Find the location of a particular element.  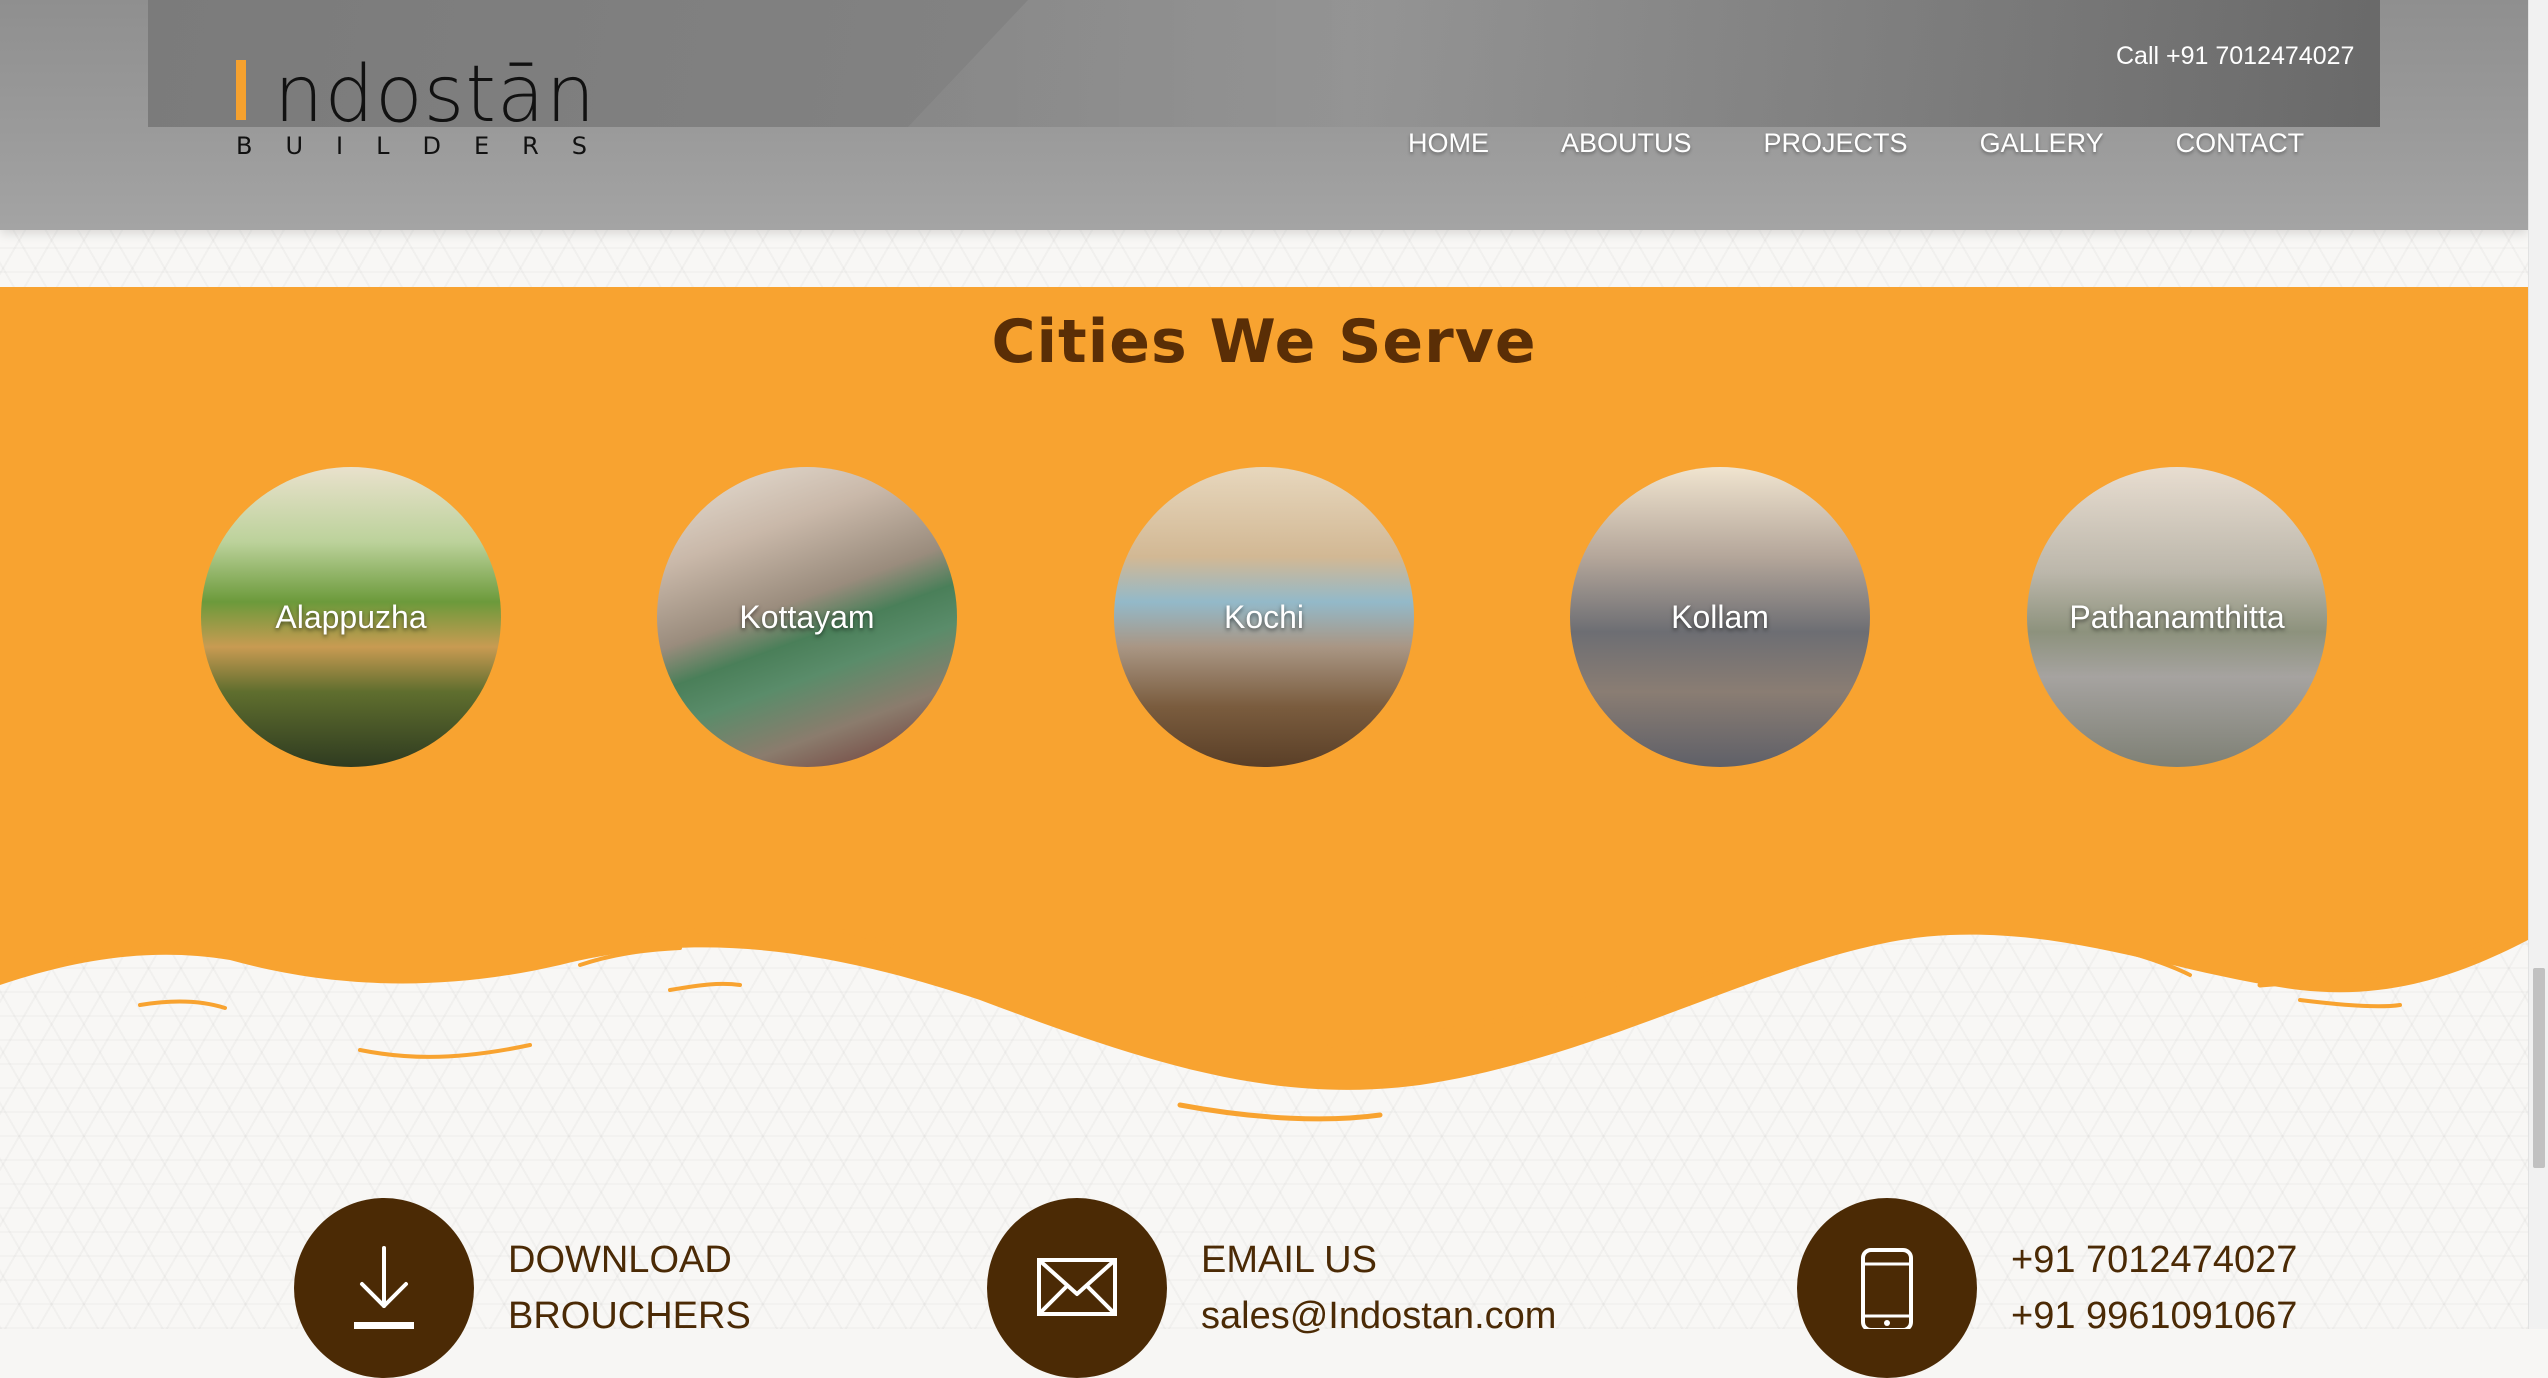

brand-logo: Indostān BUILDERS is located at coordinates (413, 110).